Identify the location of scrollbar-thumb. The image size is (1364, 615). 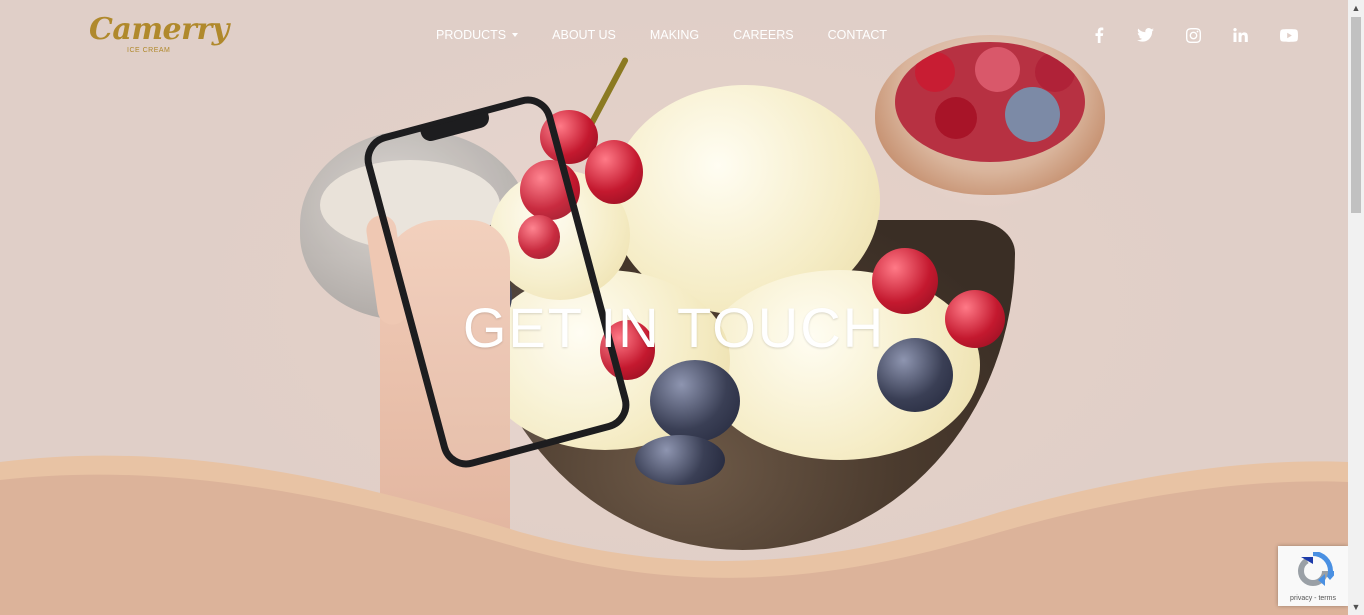
(1356, 115).